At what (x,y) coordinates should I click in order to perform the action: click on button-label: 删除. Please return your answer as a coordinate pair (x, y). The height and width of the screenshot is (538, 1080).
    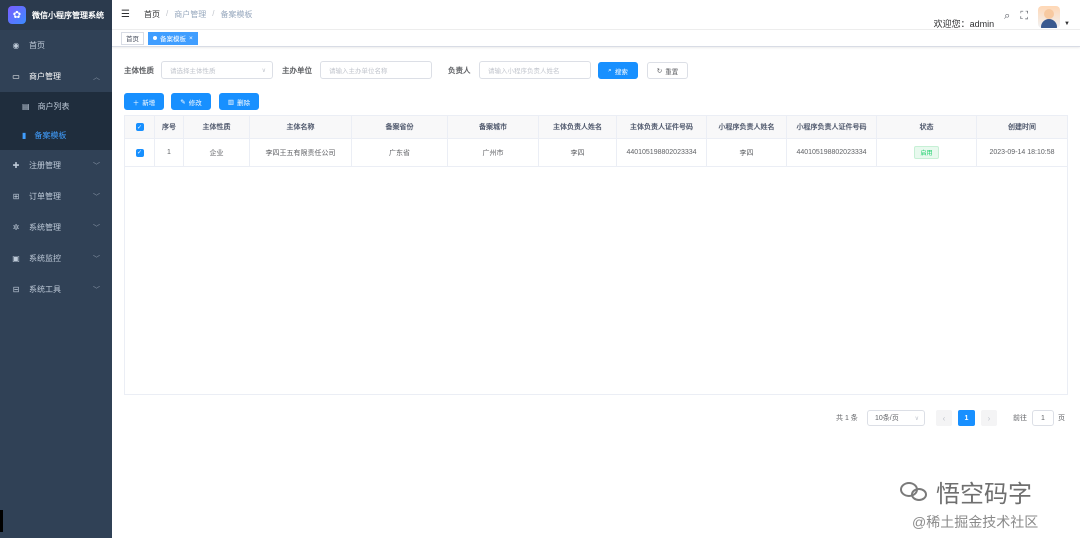
    Looking at the image, I should click on (244, 103).